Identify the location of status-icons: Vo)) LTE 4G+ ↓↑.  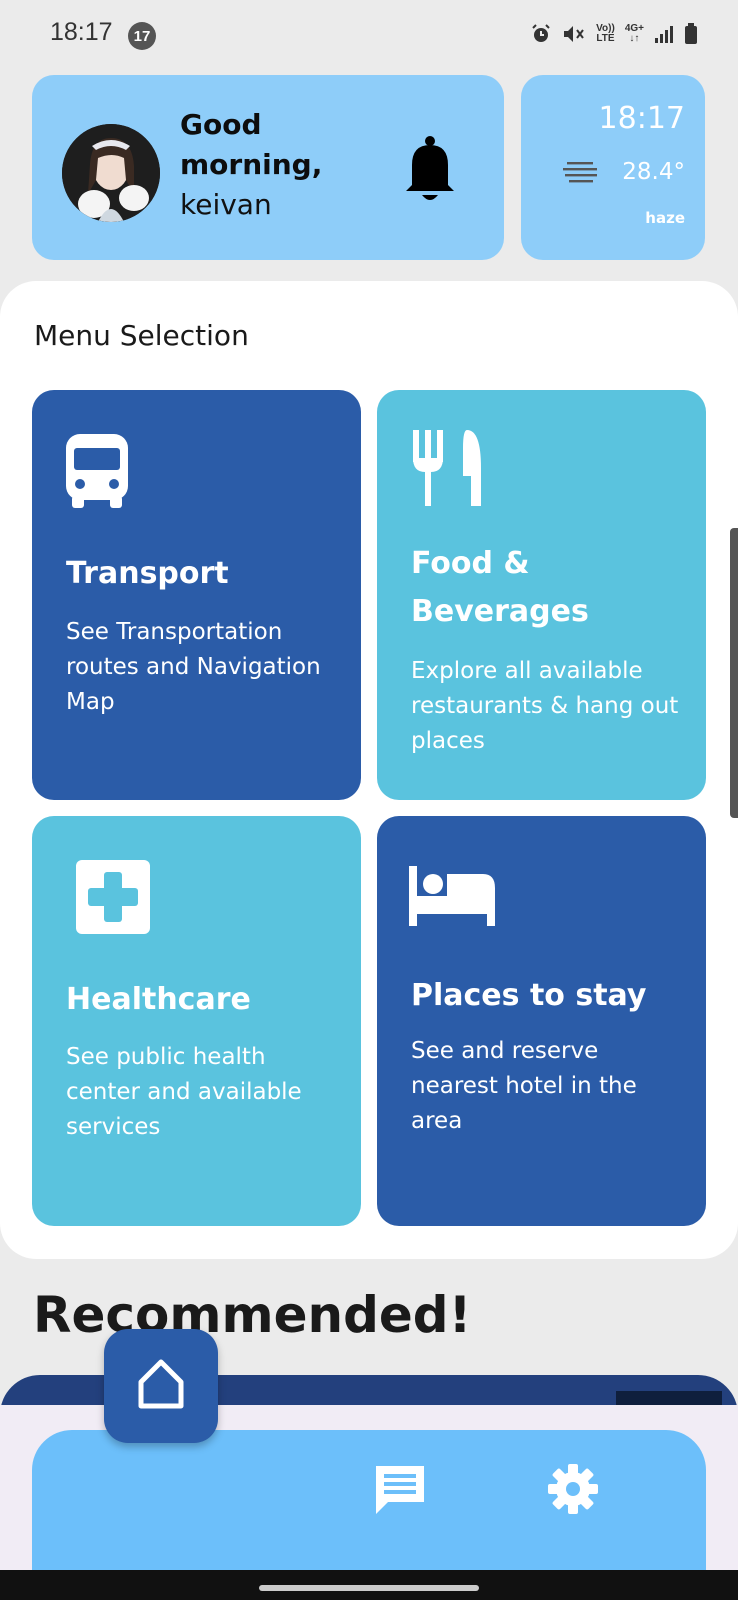
(614, 34).